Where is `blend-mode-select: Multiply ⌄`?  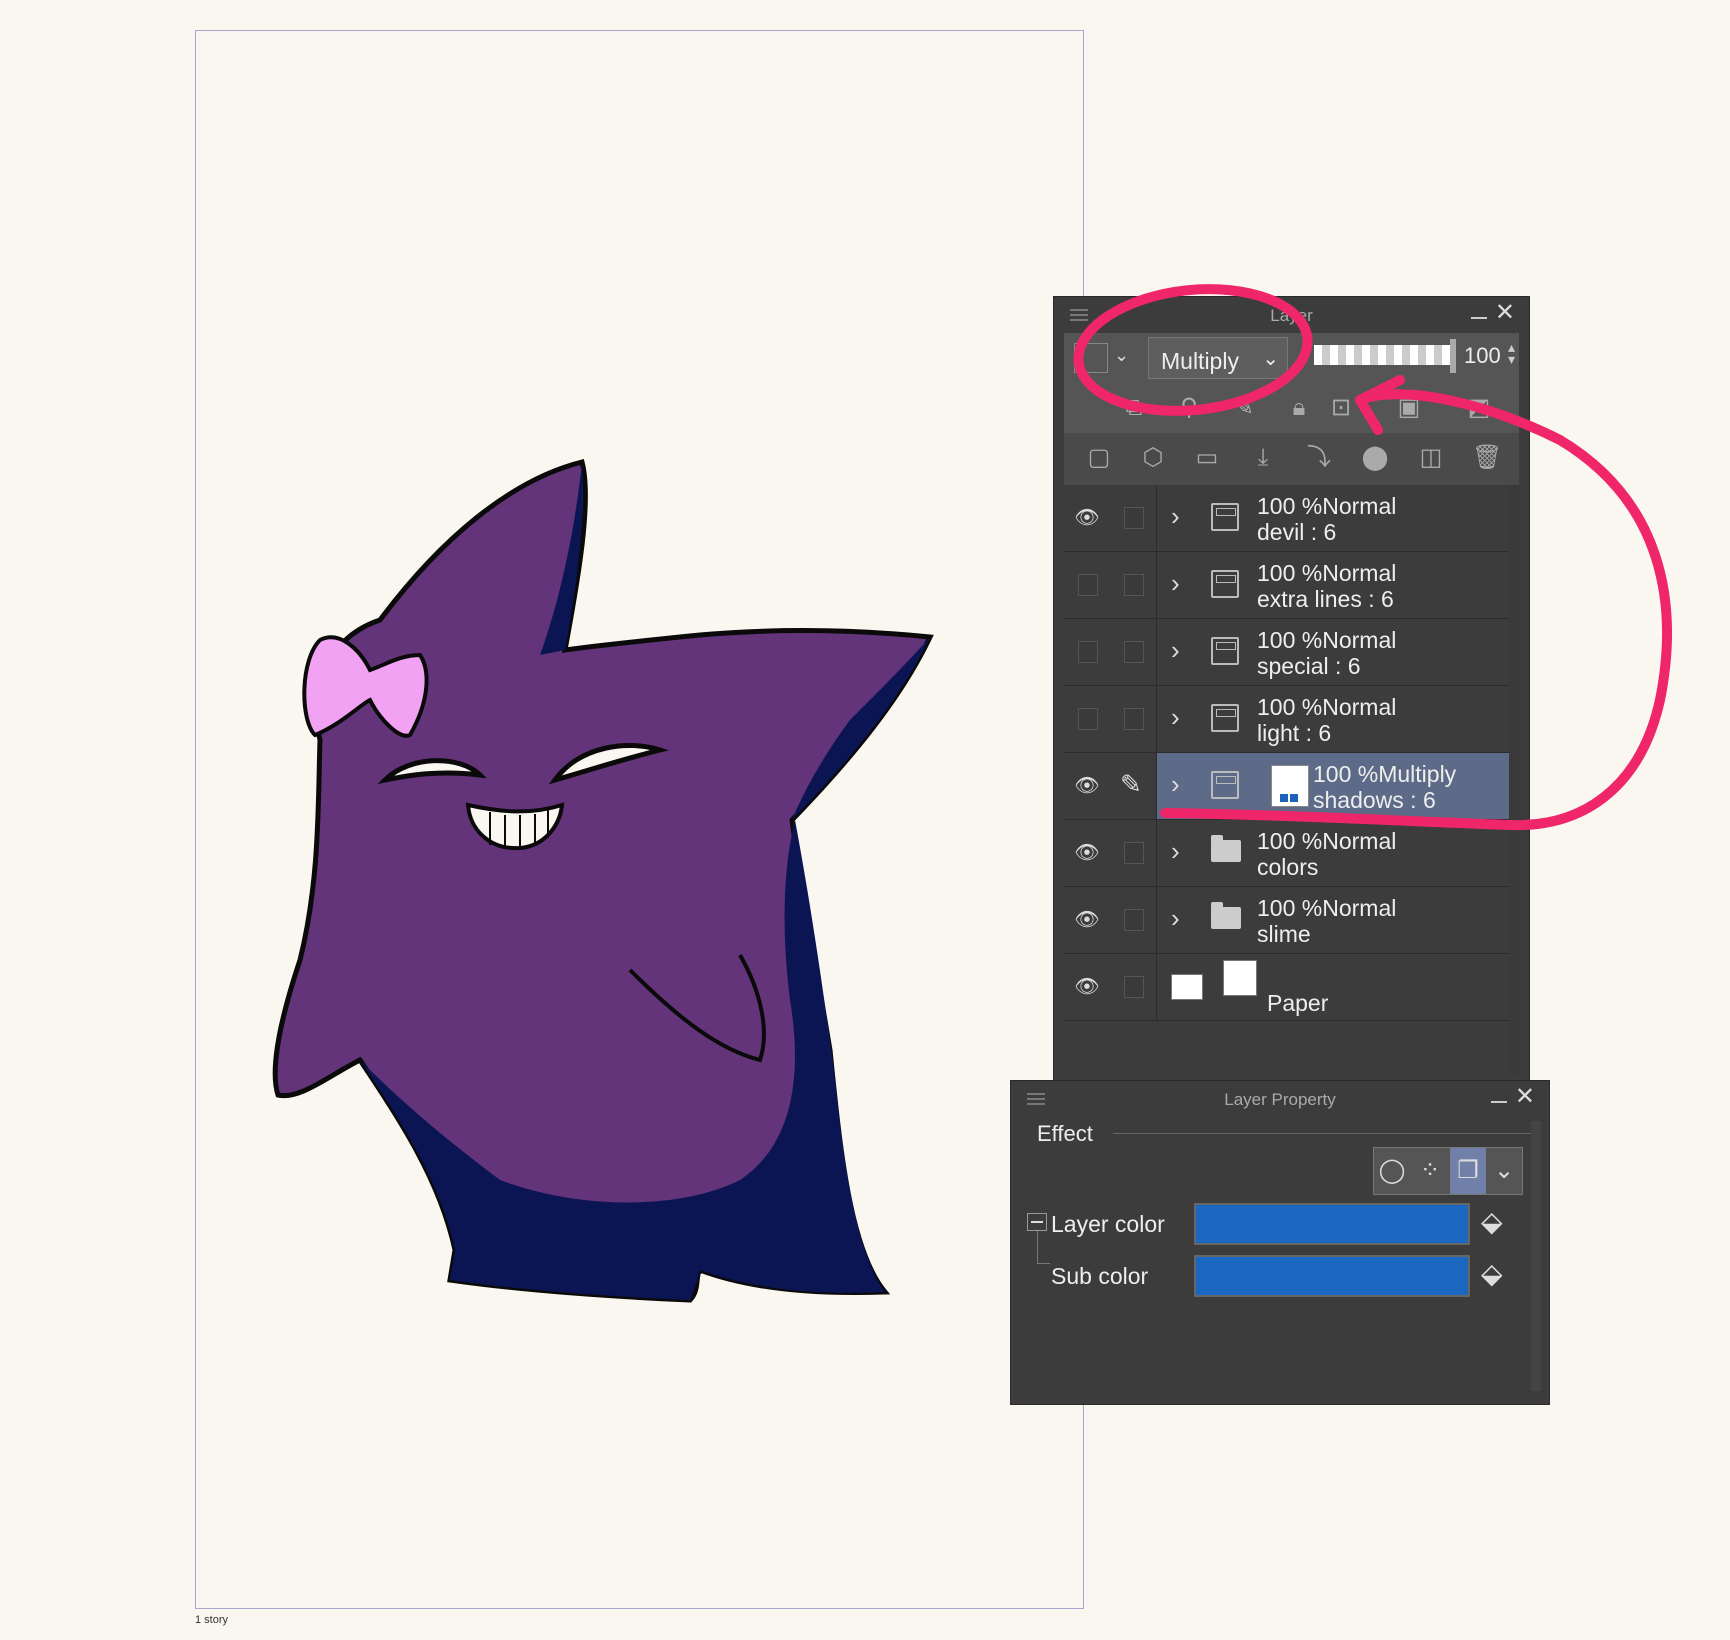 blend-mode-select: Multiply ⌄ is located at coordinates (1218, 358).